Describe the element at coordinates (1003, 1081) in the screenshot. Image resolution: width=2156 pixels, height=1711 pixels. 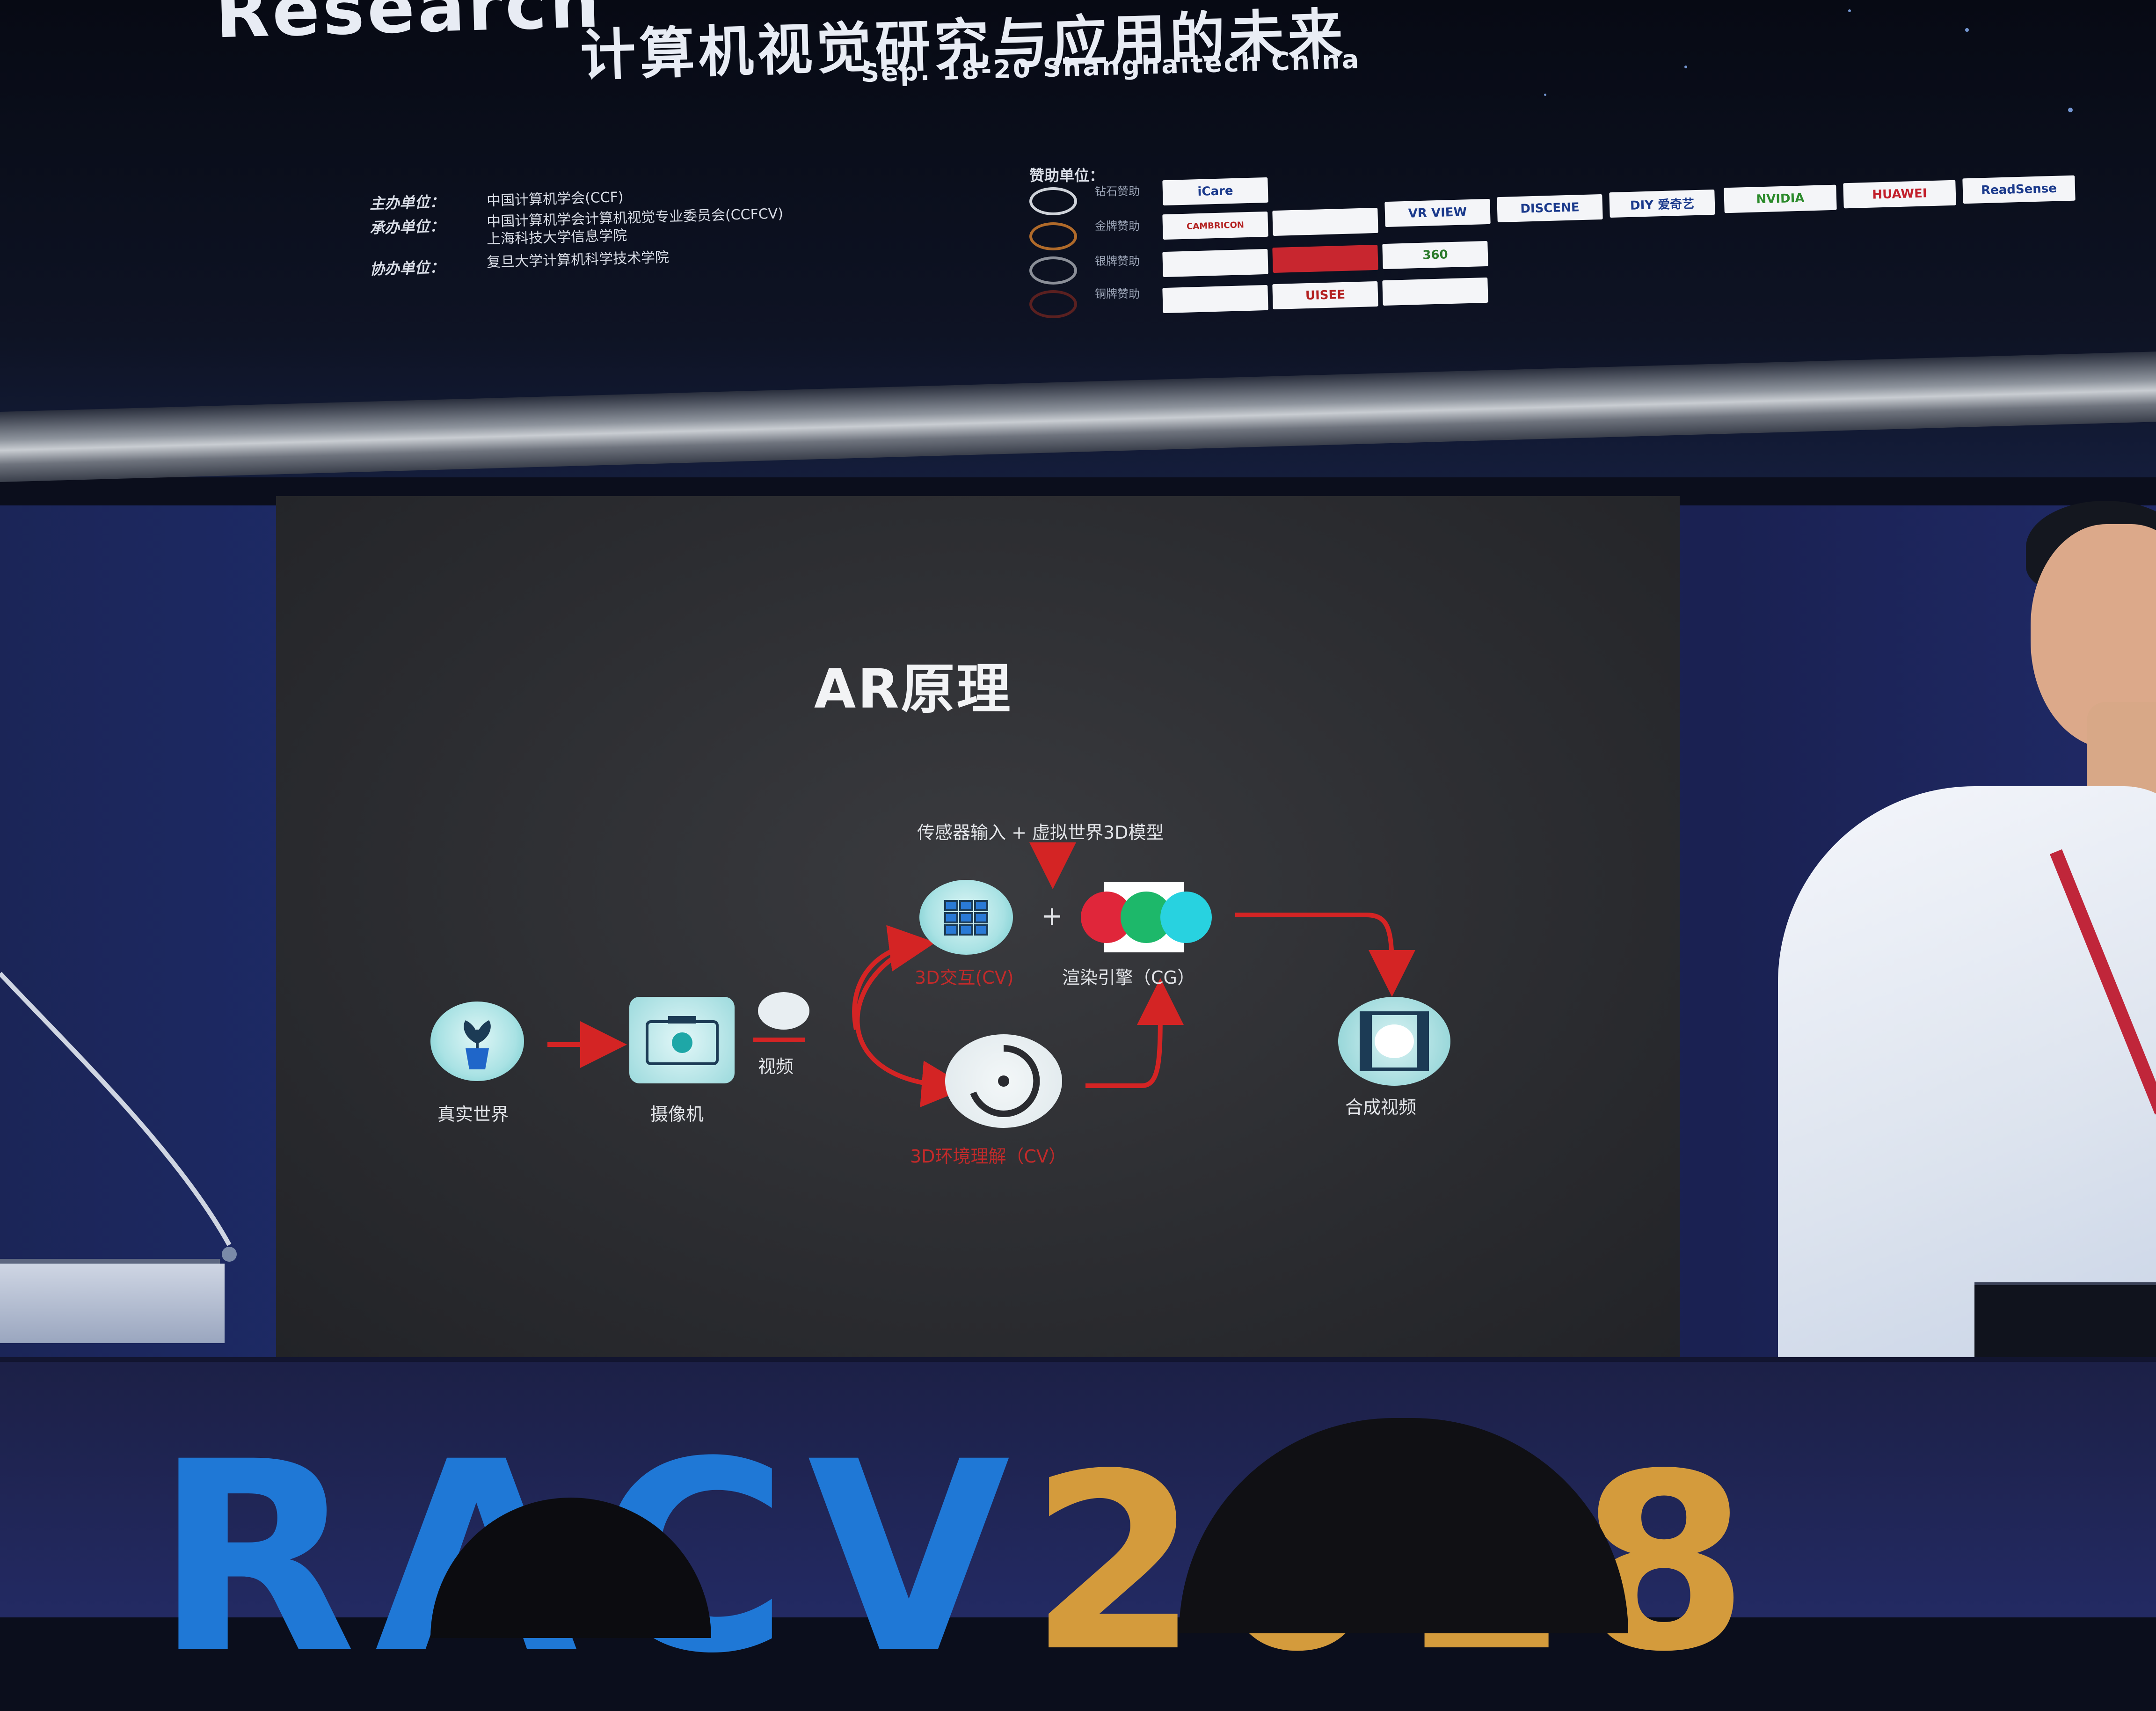
I see `disc-environment-icon` at that location.